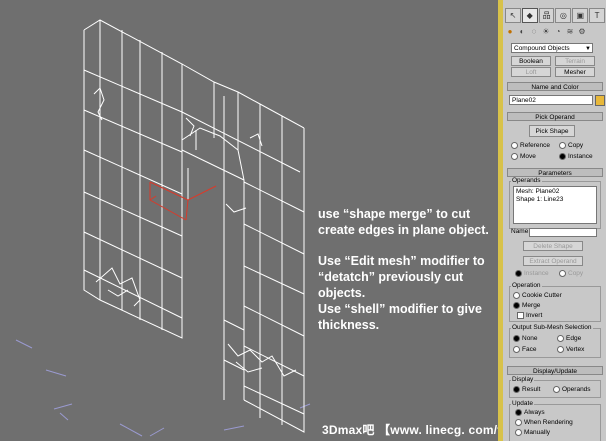 The width and height of the screenshot is (606, 441). Describe the element at coordinates (597, 15) in the screenshot. I see `utilities-icon: T` at that location.